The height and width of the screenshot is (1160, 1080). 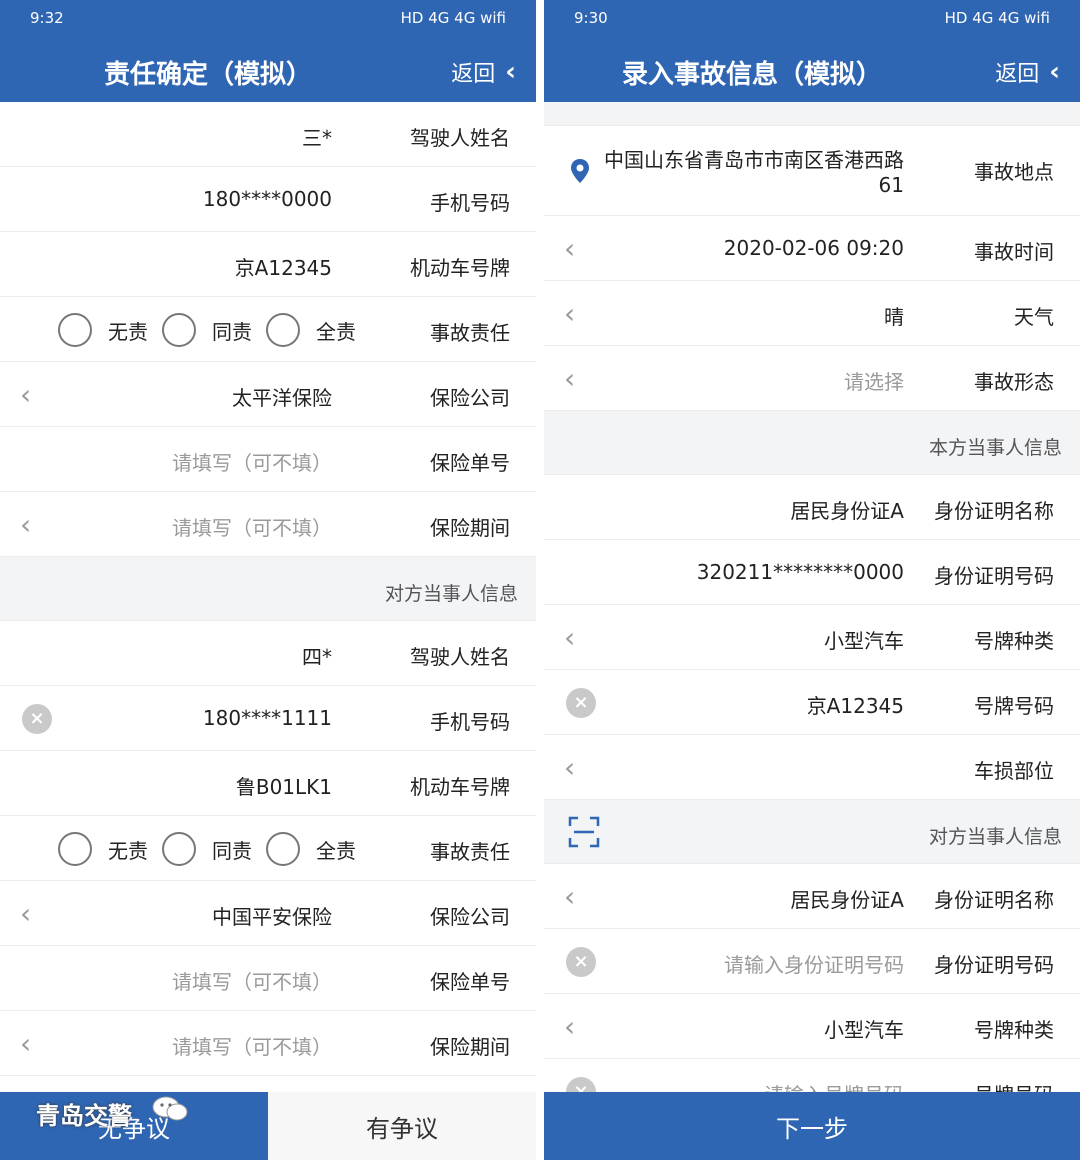 What do you see at coordinates (460, 657) in the screenshot?
I see `field-label: 驾驶人姓名` at bounding box center [460, 657].